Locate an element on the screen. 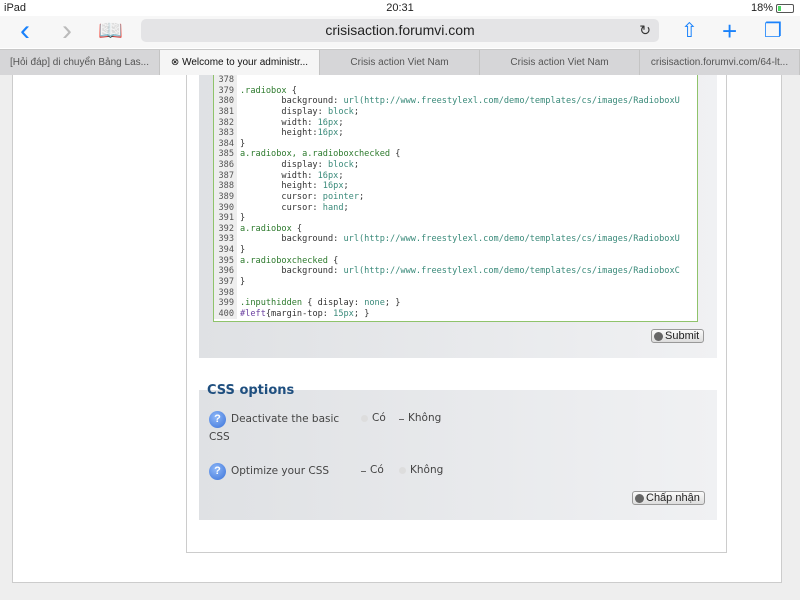 This screenshot has width=800, height=600. line-number: 395 is located at coordinates (225, 261).